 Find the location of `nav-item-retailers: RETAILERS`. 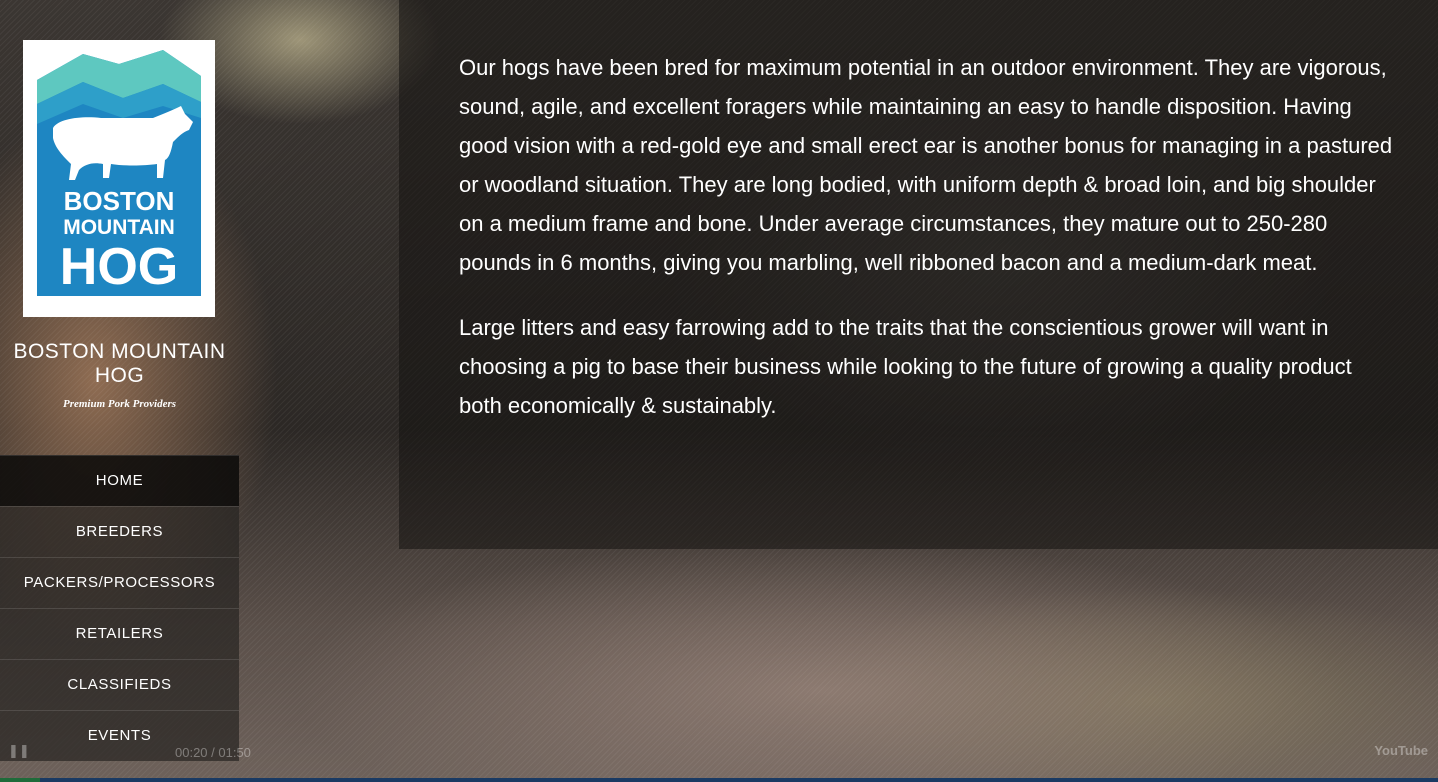

nav-item-retailers: RETAILERS is located at coordinates (119, 633).